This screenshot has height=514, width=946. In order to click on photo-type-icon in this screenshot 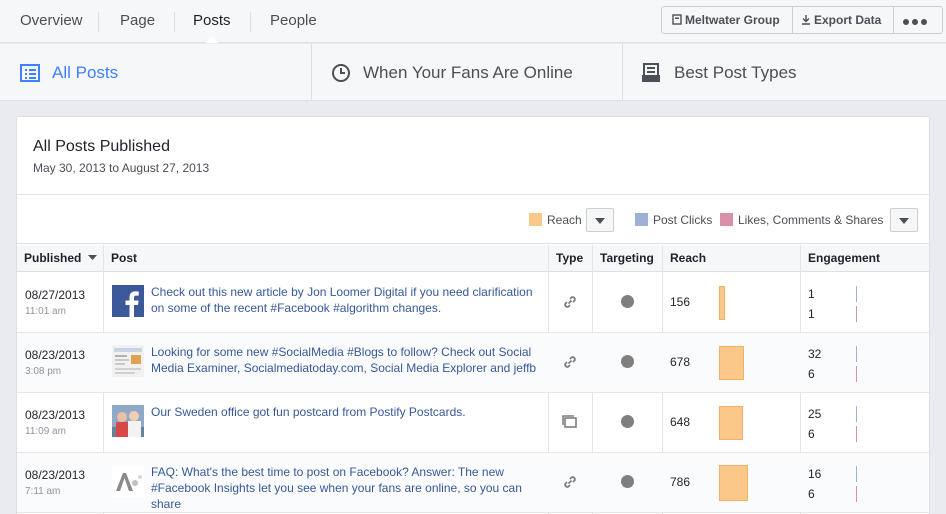, I will do `click(569, 421)`.